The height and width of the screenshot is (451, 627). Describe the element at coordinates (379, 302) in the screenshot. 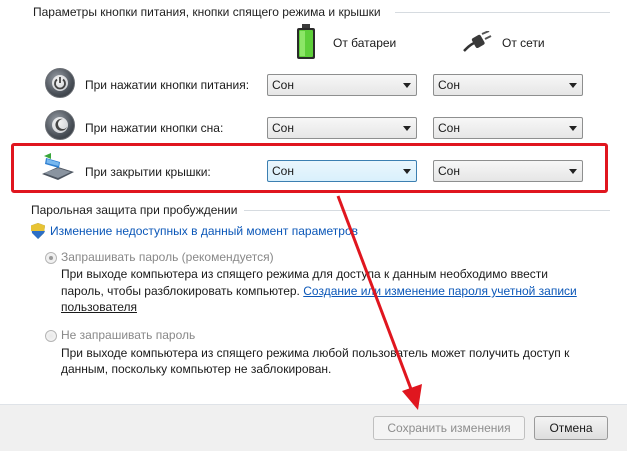

I see `annotation-arrow` at that location.